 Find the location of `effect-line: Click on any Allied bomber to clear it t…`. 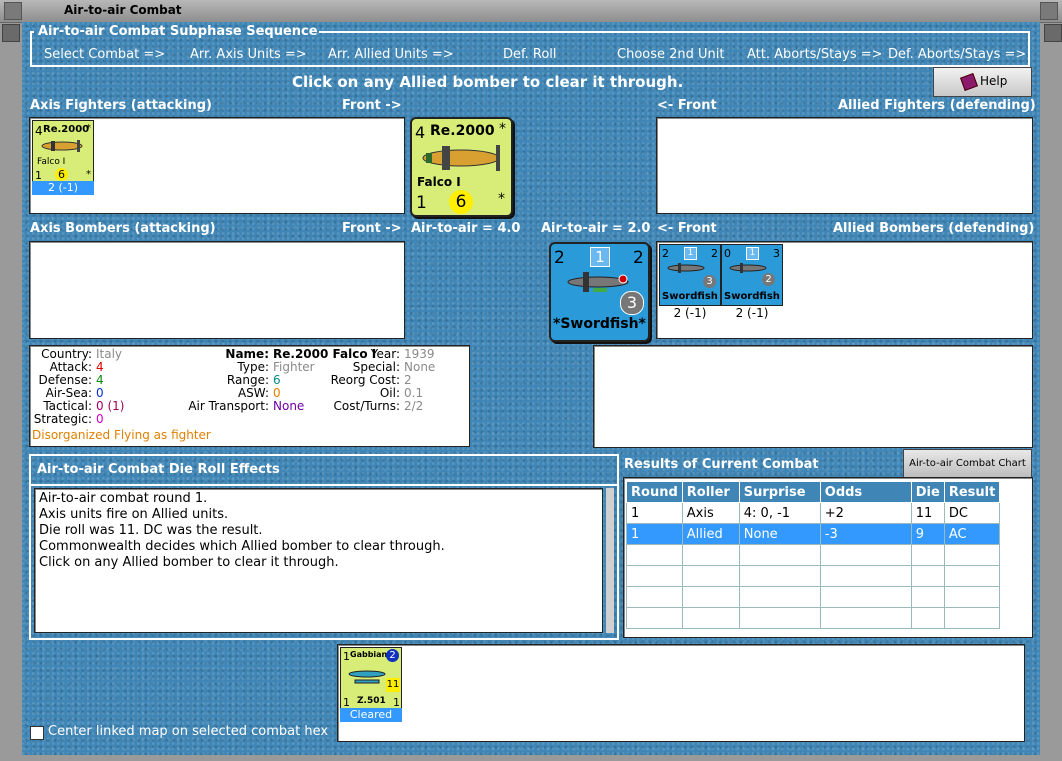

effect-line: Click on any Allied bomber to clear it t… is located at coordinates (189, 562).